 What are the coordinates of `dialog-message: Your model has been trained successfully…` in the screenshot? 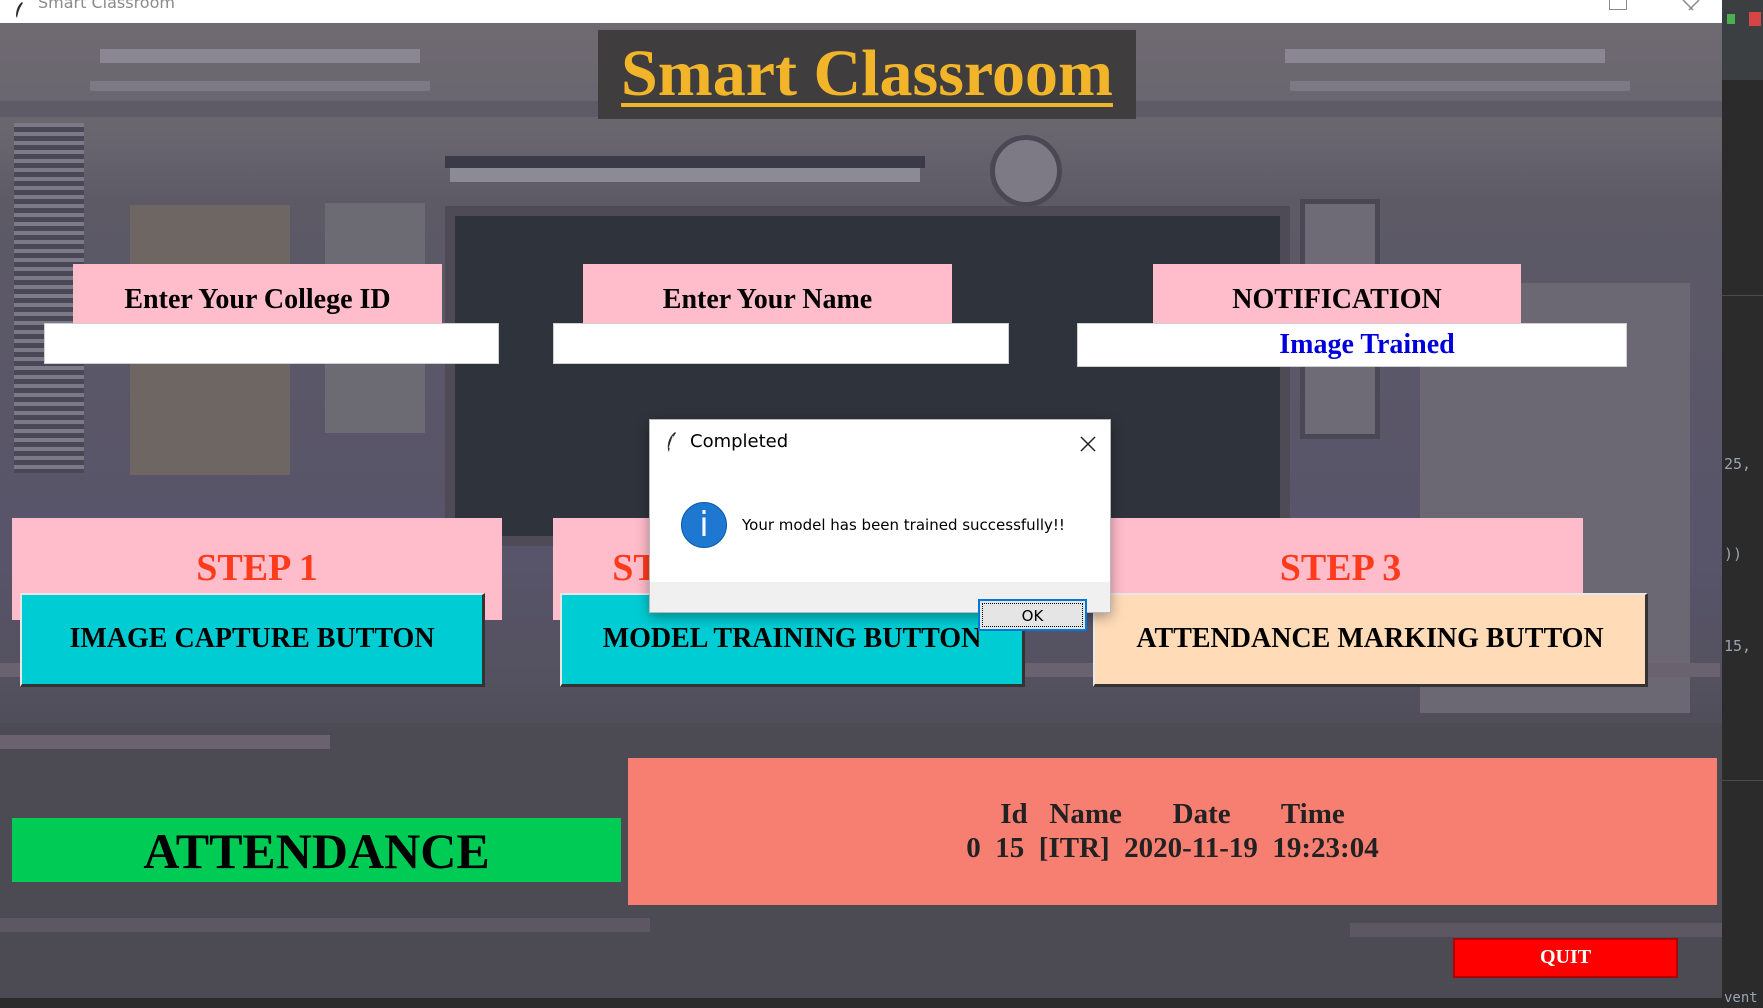 It's located at (903, 525).